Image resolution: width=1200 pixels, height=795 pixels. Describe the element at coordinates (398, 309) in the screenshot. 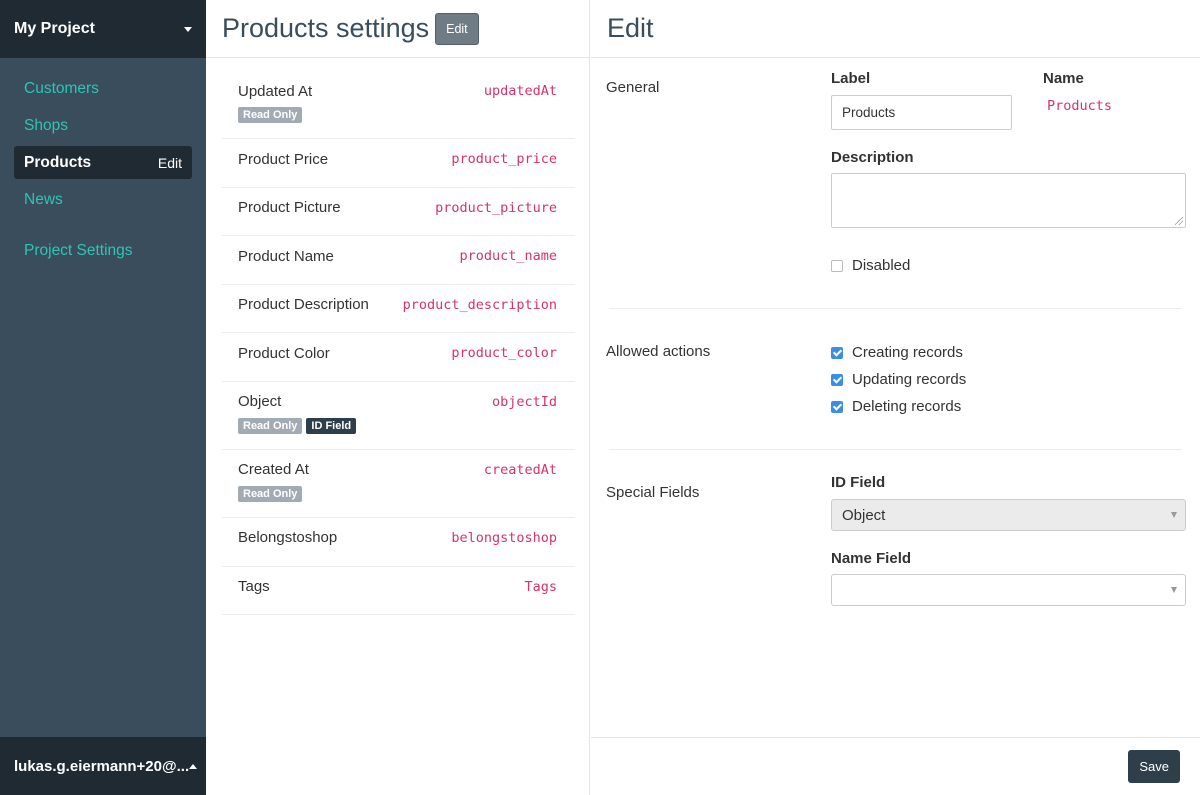

I see `field-row: Product Description product_description` at that location.